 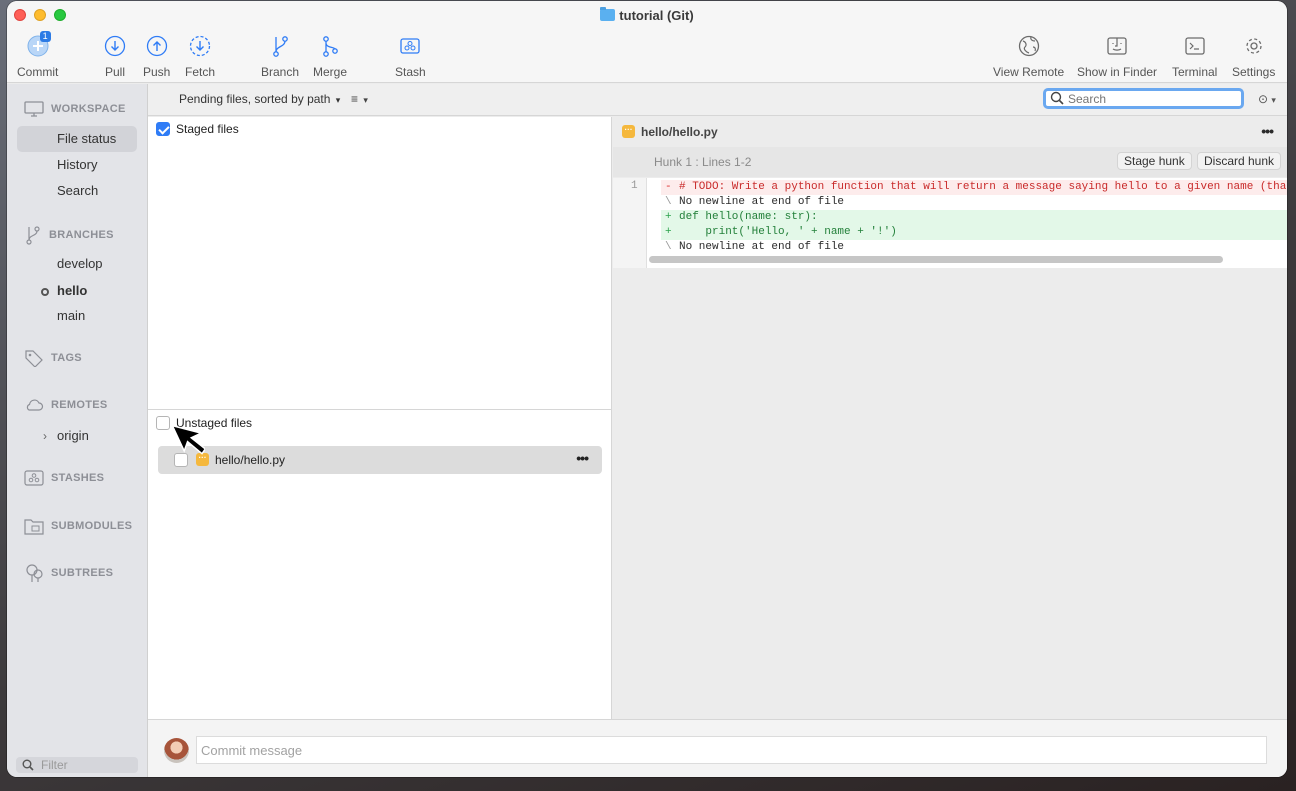 What do you see at coordinates (77, 165) in the screenshot?
I see `sidebar-item-history: History` at bounding box center [77, 165].